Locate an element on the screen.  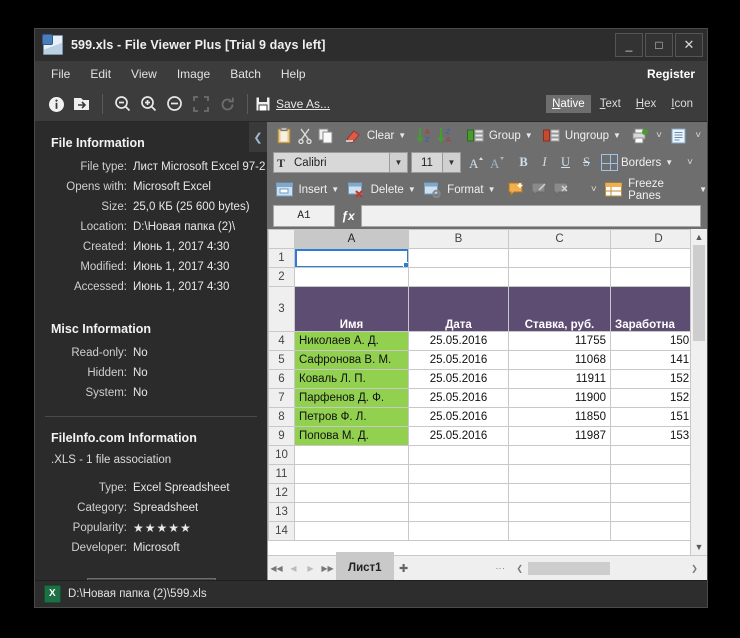
scroll-right-icon: ❯ is located at coordinates (694, 568).